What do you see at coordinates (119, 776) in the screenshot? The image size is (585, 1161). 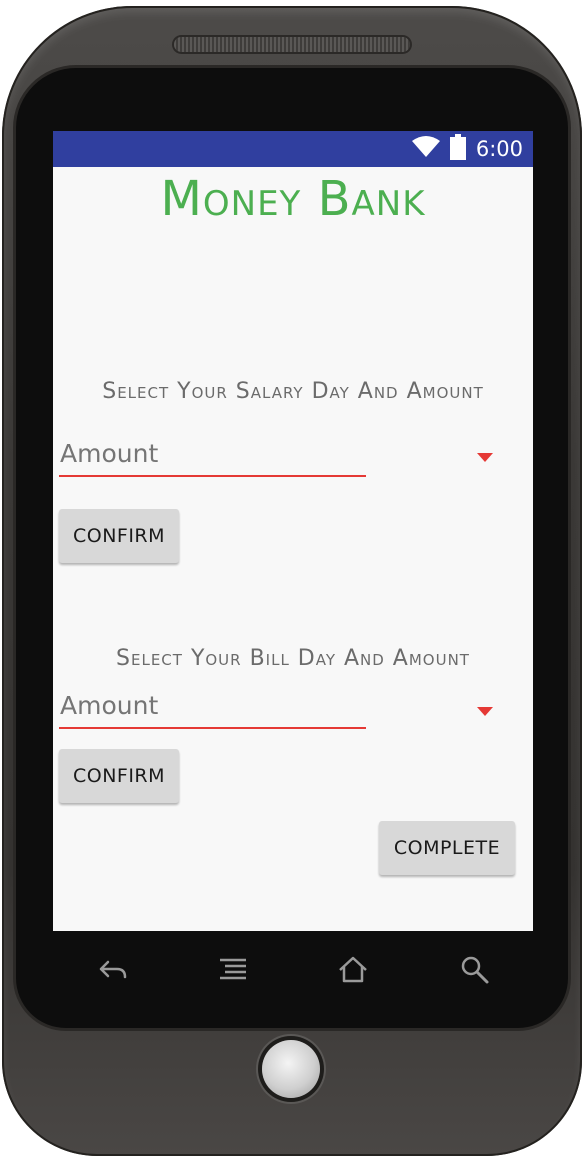 I see `bill-confirm-button: CONFIRM` at bounding box center [119, 776].